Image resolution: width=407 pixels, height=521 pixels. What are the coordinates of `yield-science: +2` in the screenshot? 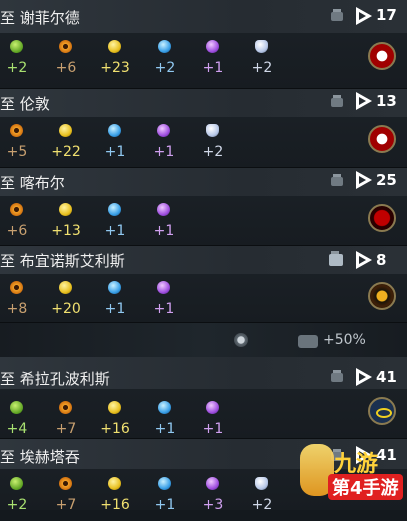 It's located at (168, 61).